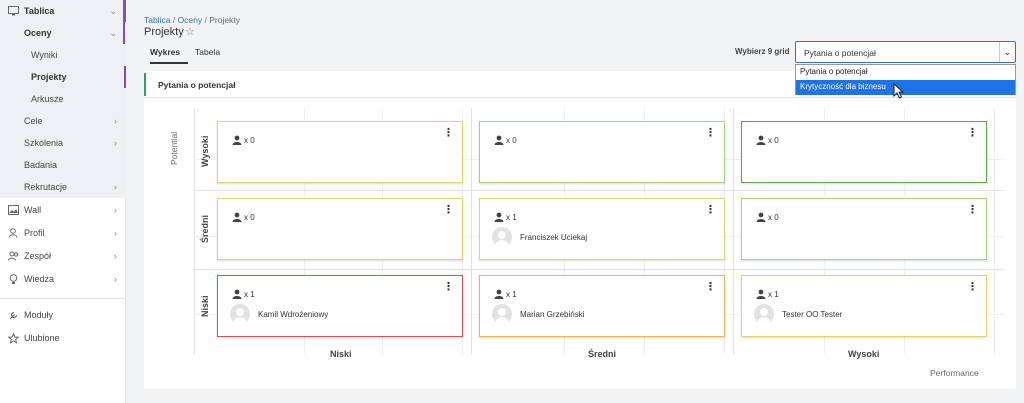  What do you see at coordinates (279, 314) in the screenshot?
I see `employee-entry: Kamil Wdrożeniowy` at bounding box center [279, 314].